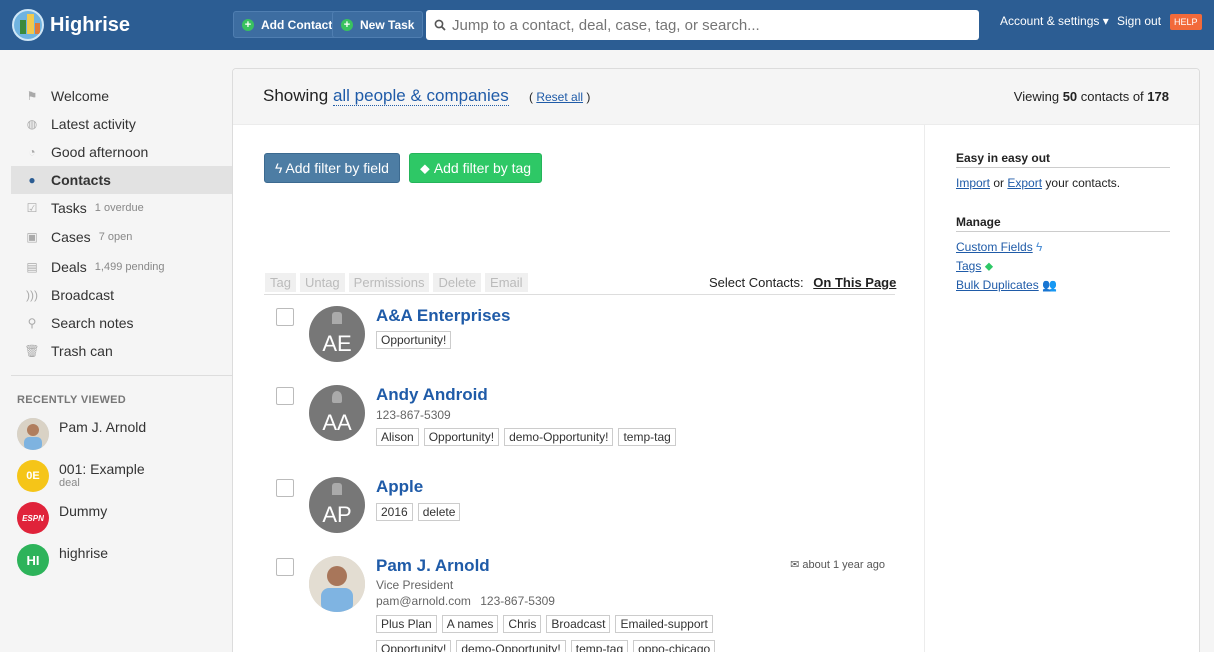 Image resolution: width=1214 pixels, height=652 pixels. I want to click on contact-details: pam@arnold.com 123-867-5309, so click(465, 601).